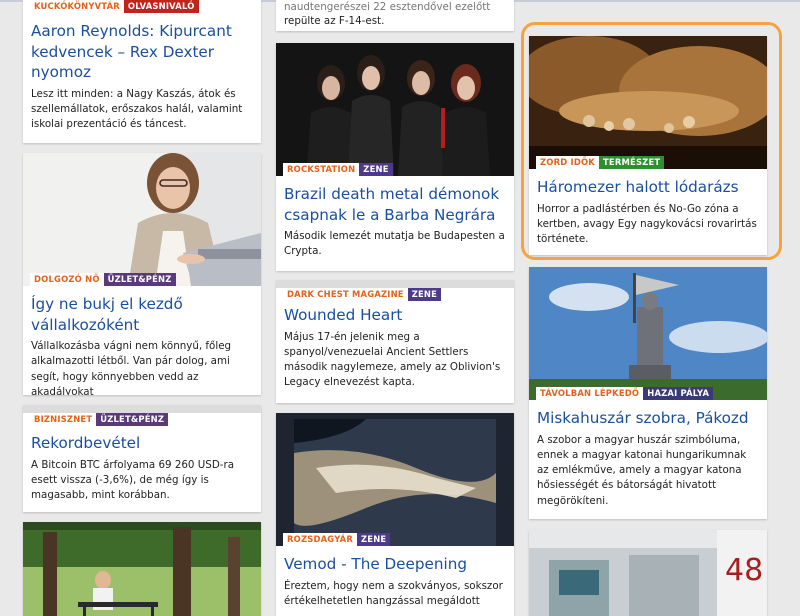 This screenshot has width=800, height=616. I want to click on article-card-exhibition: 48, so click(648, 573).